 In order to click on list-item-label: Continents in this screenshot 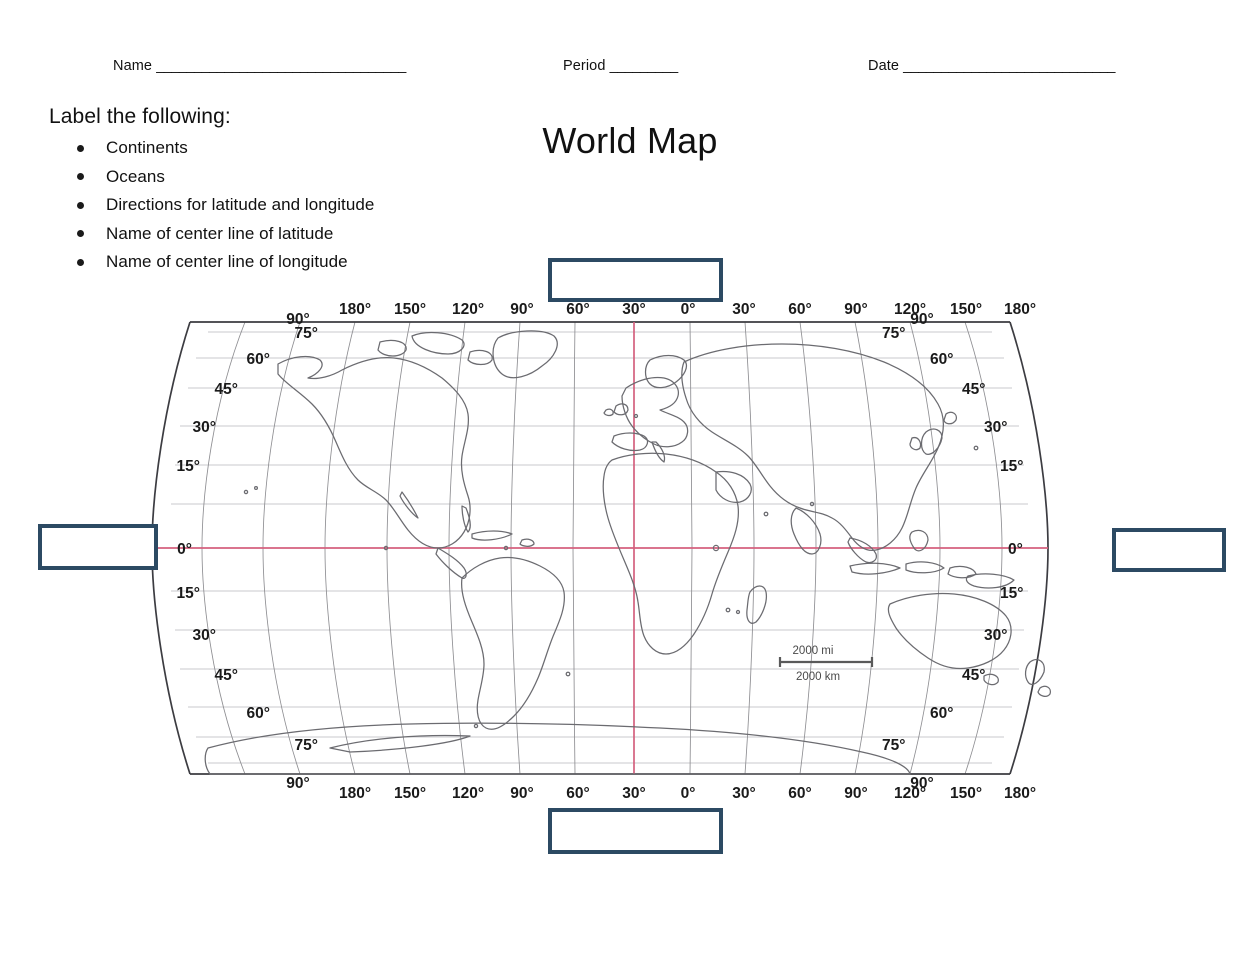, I will do `click(147, 147)`.